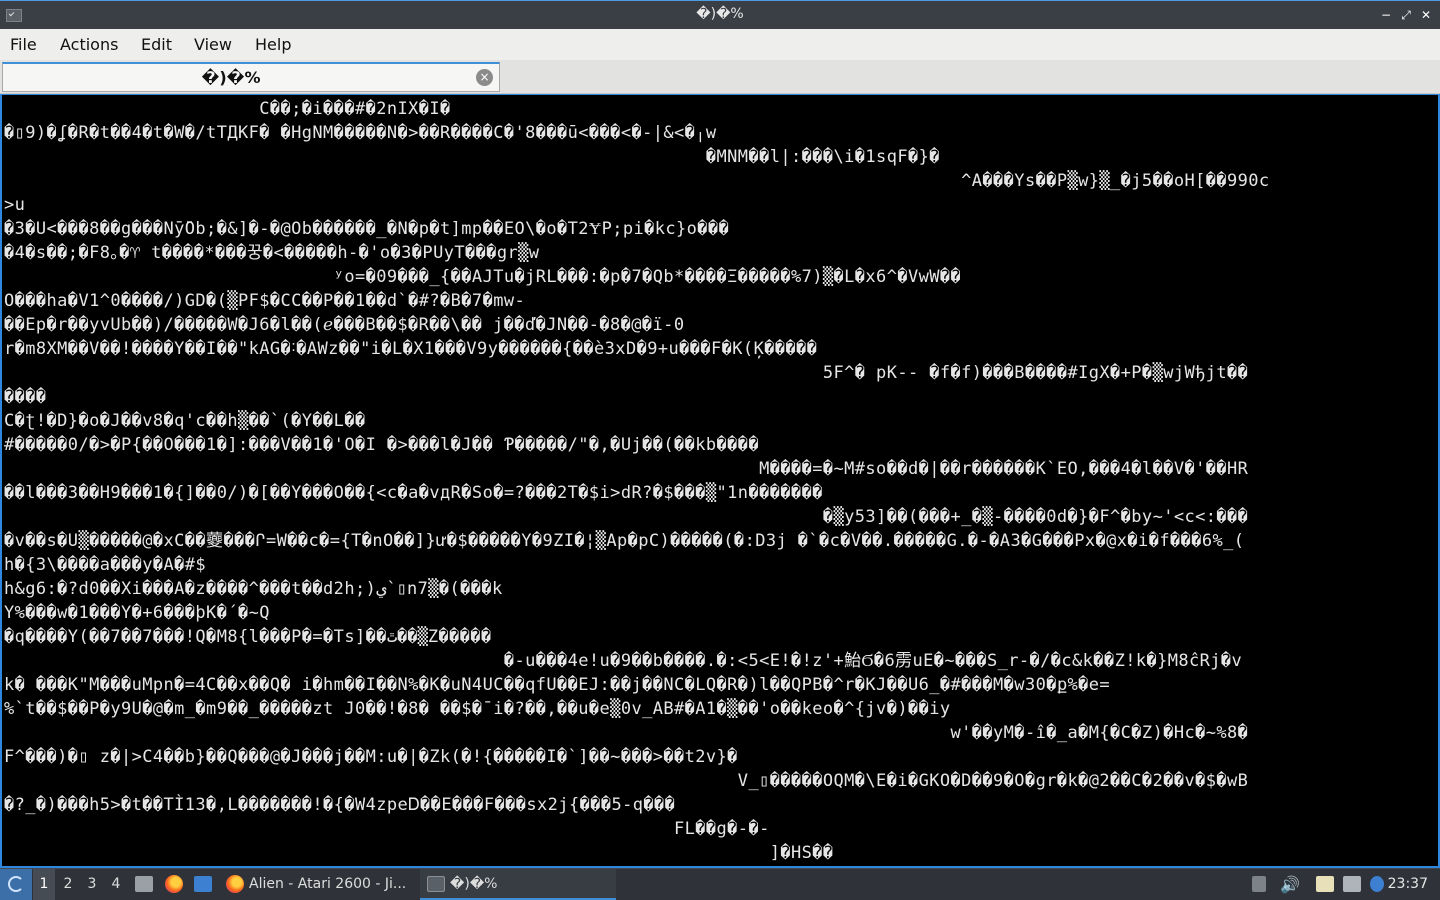 This screenshot has width=1440, height=900. What do you see at coordinates (16, 884) in the screenshot?
I see `start-menu-button` at bounding box center [16, 884].